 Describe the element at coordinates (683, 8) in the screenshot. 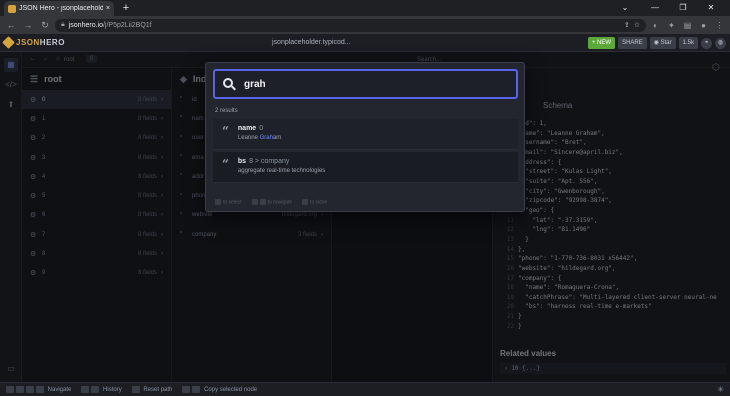

I see `maximize-button: ❐` at that location.